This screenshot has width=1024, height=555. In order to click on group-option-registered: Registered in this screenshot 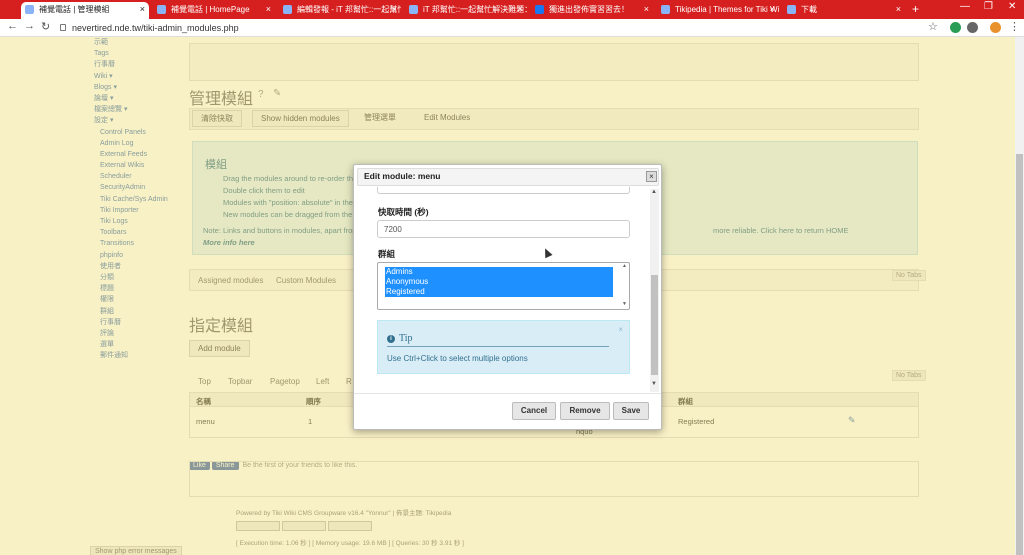, I will do `click(499, 292)`.